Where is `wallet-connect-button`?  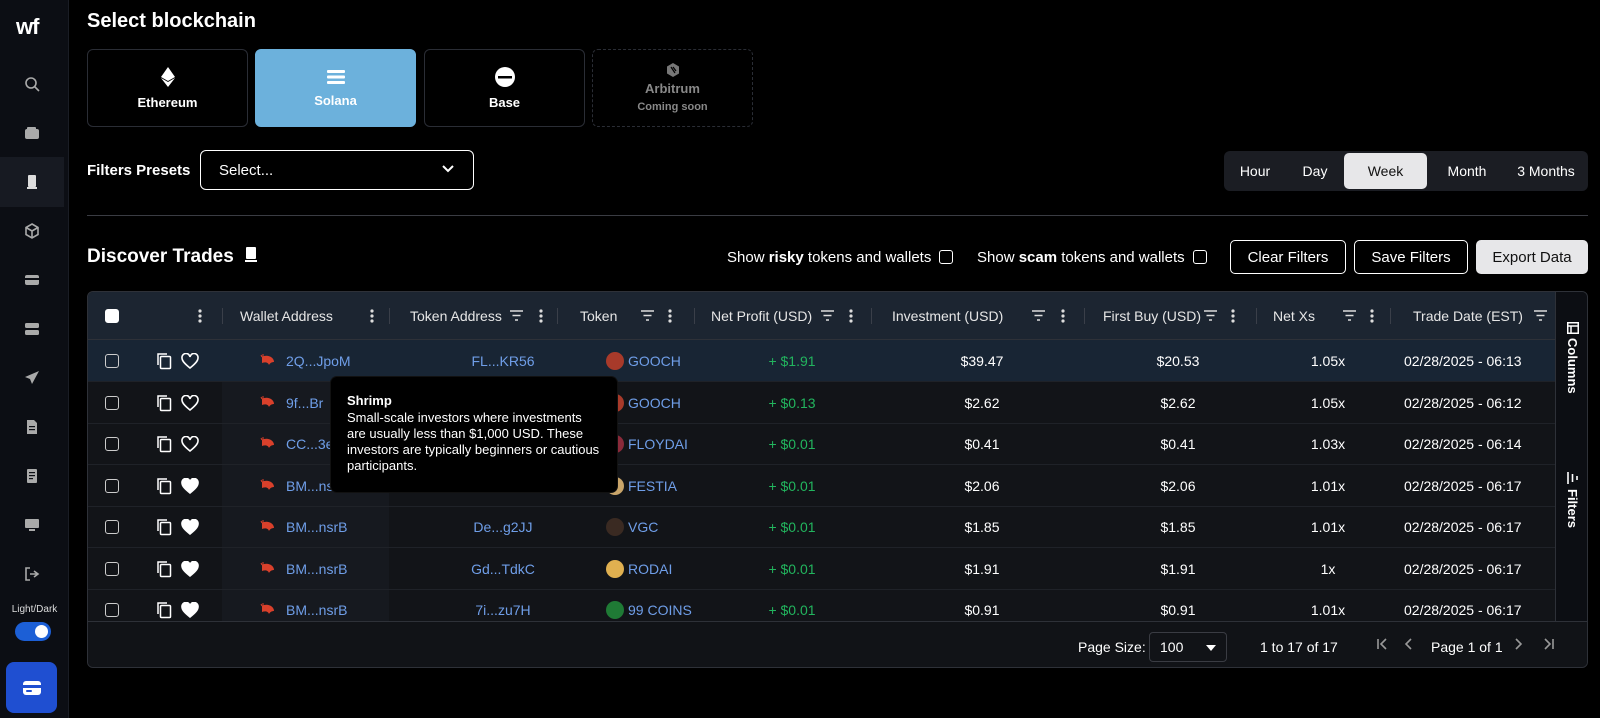
wallet-connect-button is located at coordinates (31, 687).